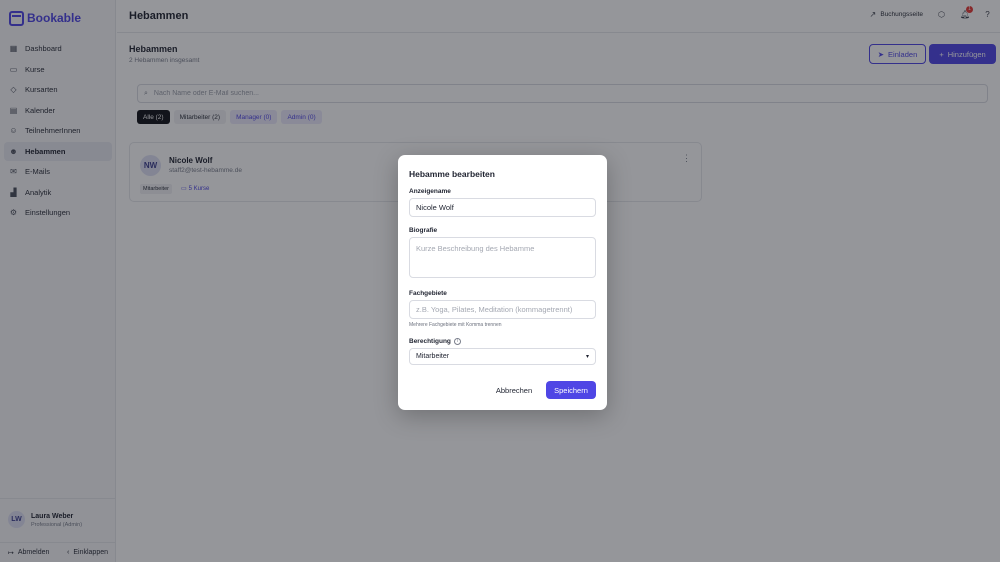 The width and height of the screenshot is (1000, 562). Describe the element at coordinates (430, 341) in the screenshot. I see `permission-label: Berechtigung` at that location.